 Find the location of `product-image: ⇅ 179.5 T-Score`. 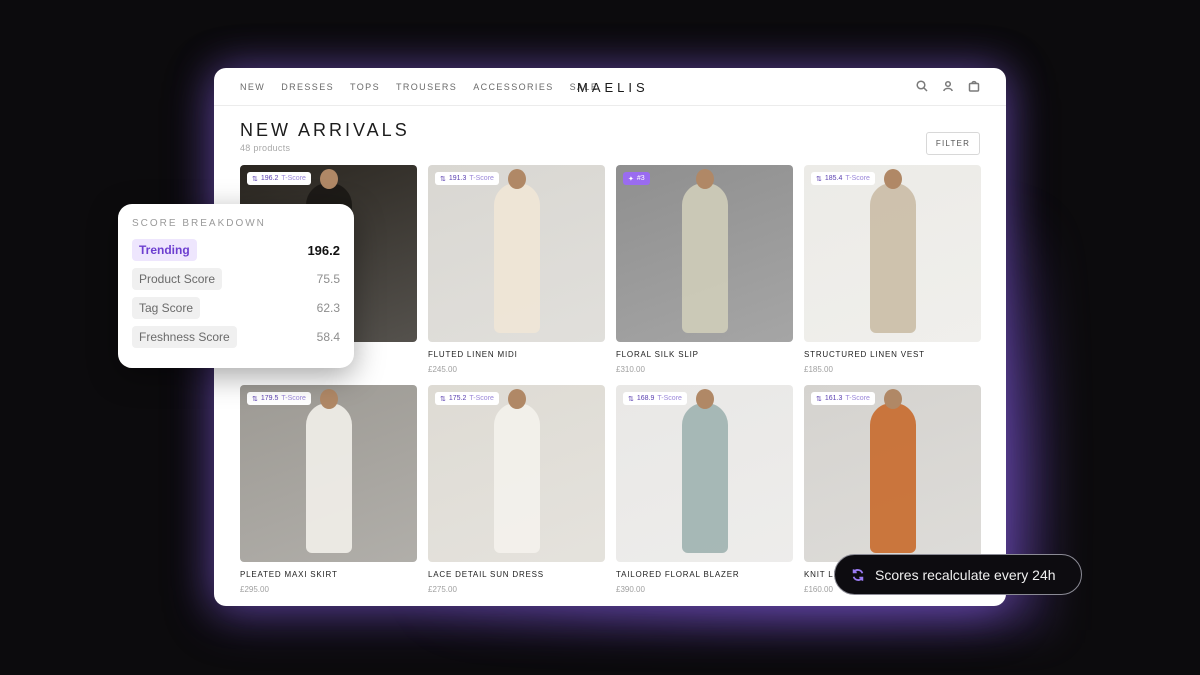

product-image: ⇅ 179.5 T-Score is located at coordinates (328, 473).